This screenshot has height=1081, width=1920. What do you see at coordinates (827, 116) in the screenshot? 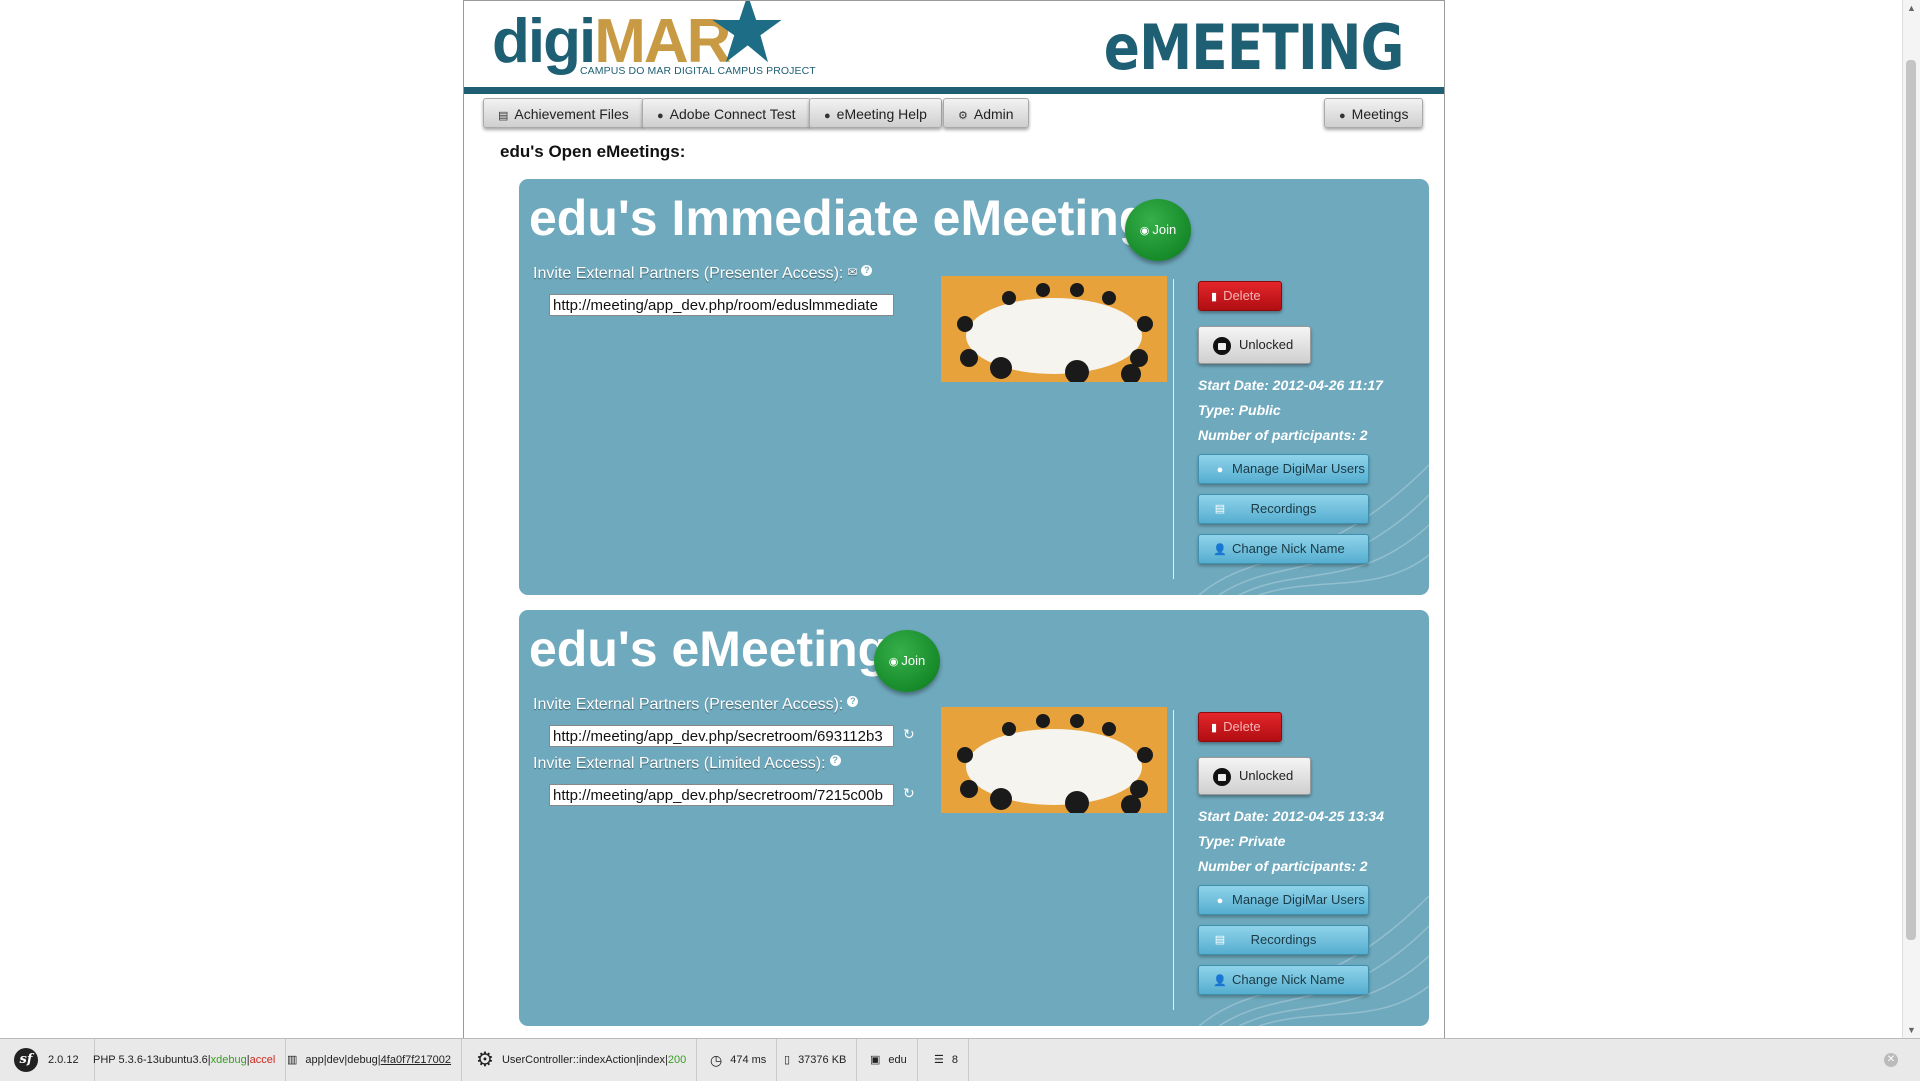
I see `help-icon: ●` at bounding box center [827, 116].